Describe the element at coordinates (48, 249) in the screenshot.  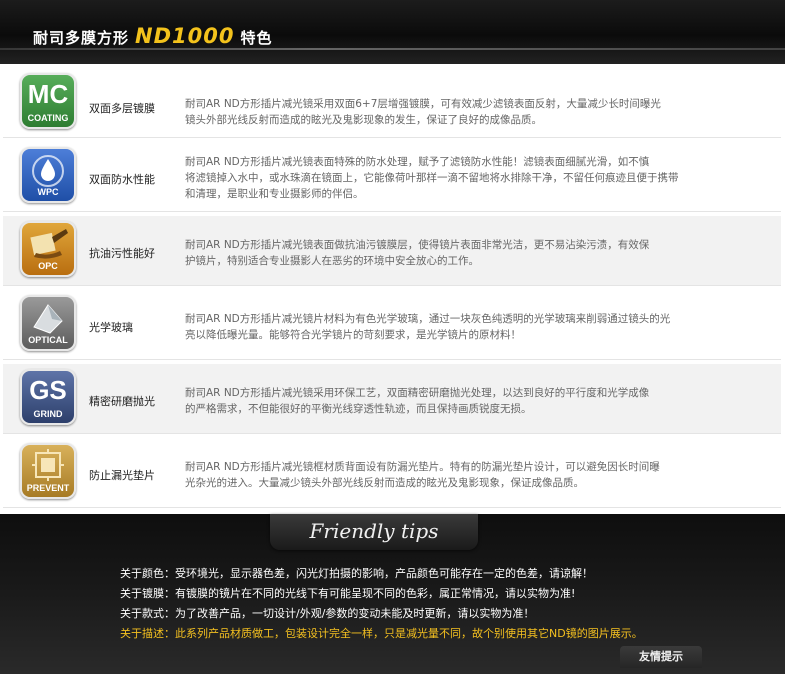
I see `brush-icon: OPC` at that location.